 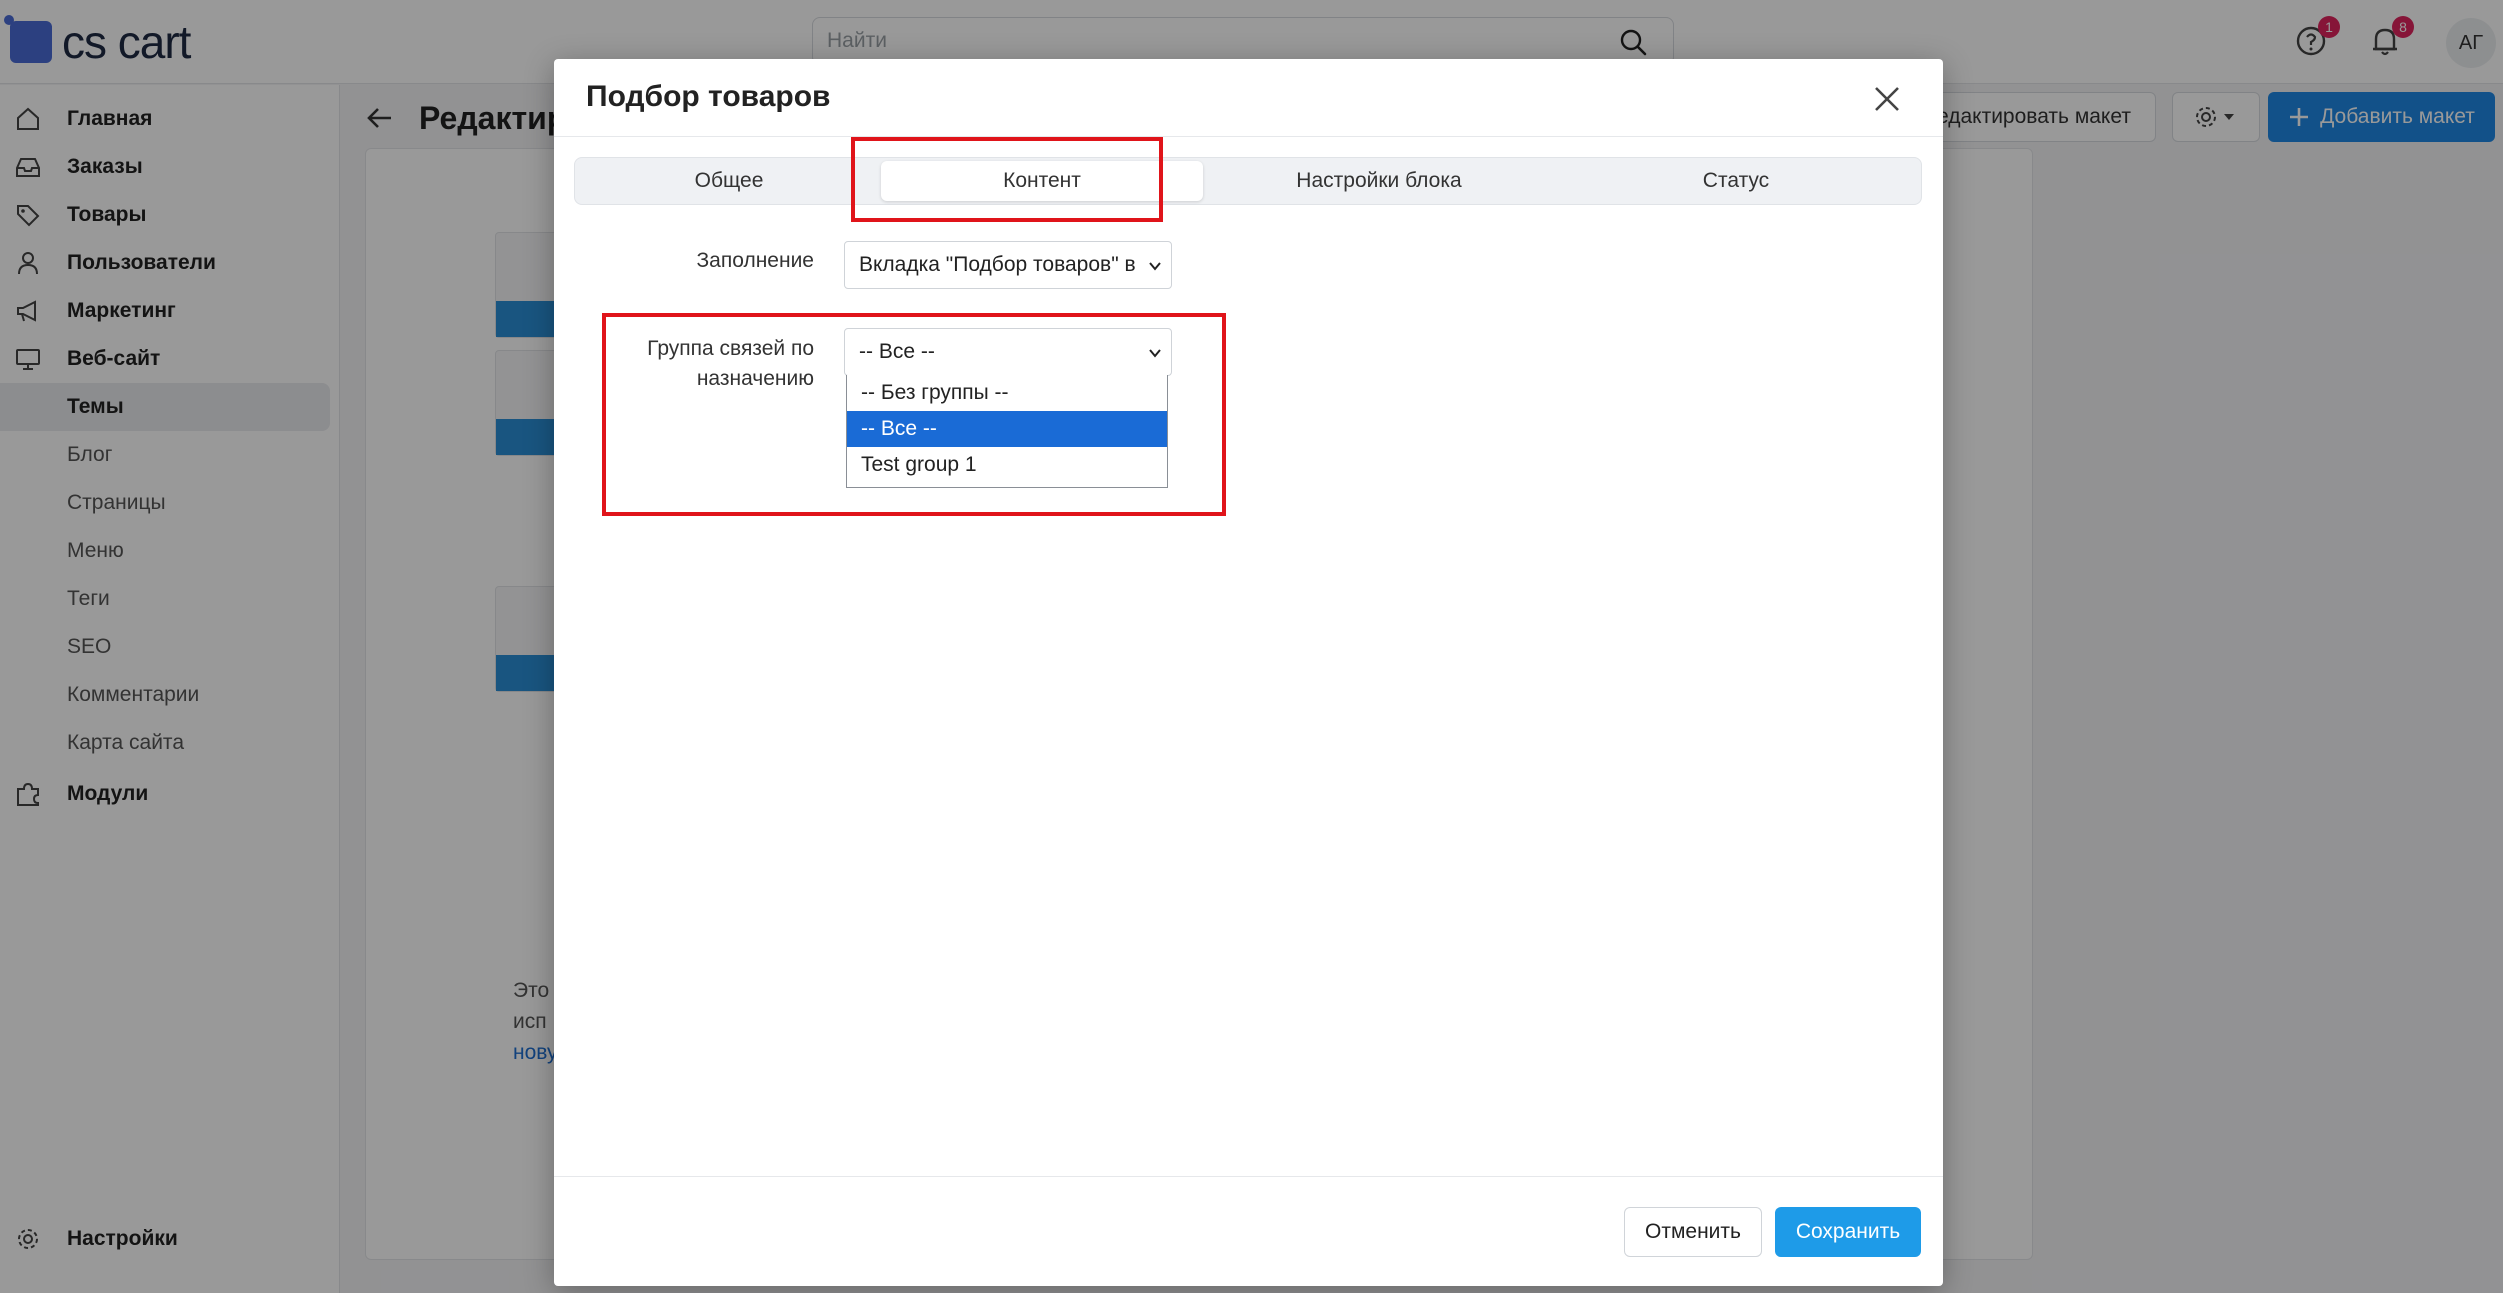 I want to click on tab-block-settings: Настройки блока, so click(x=1379, y=181).